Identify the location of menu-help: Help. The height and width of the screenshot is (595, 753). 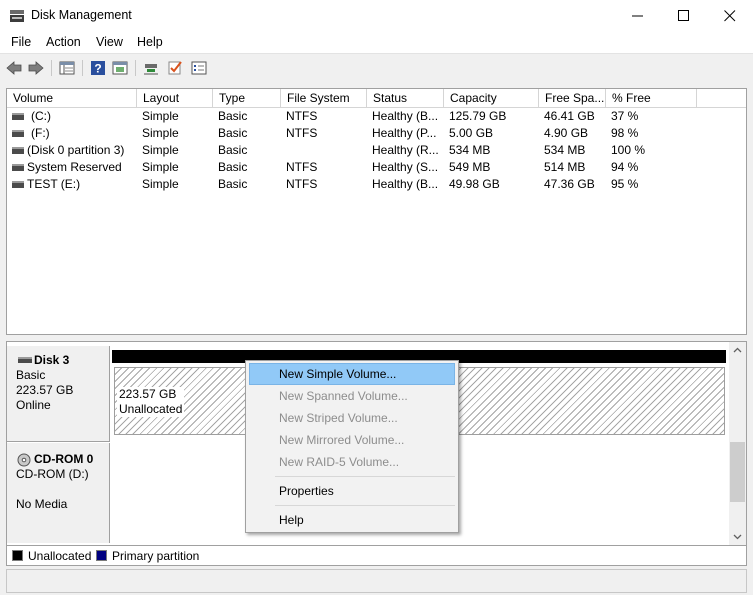
(150, 42).